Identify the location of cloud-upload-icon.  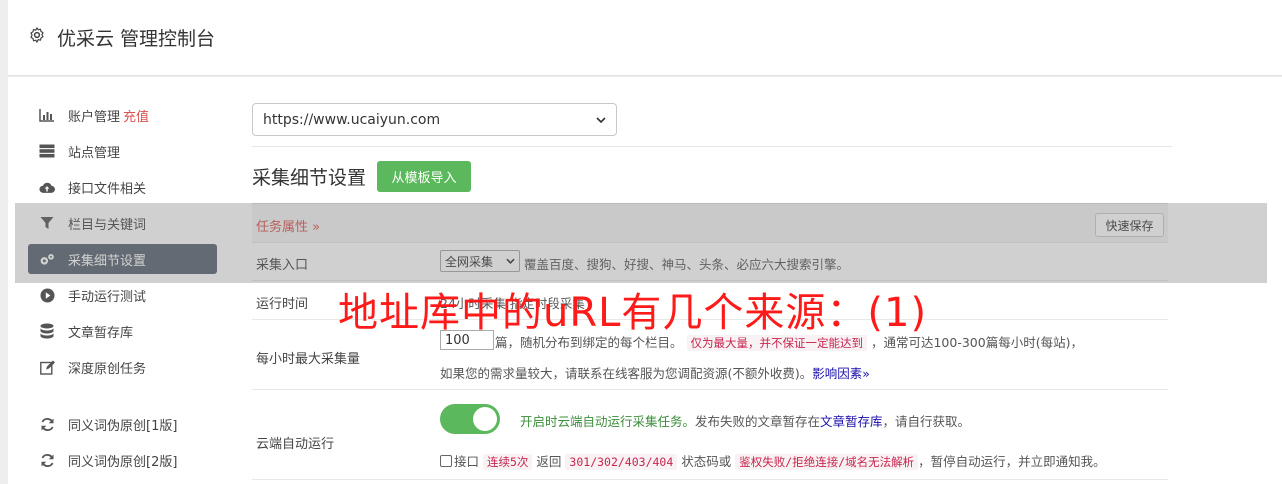
(47, 187).